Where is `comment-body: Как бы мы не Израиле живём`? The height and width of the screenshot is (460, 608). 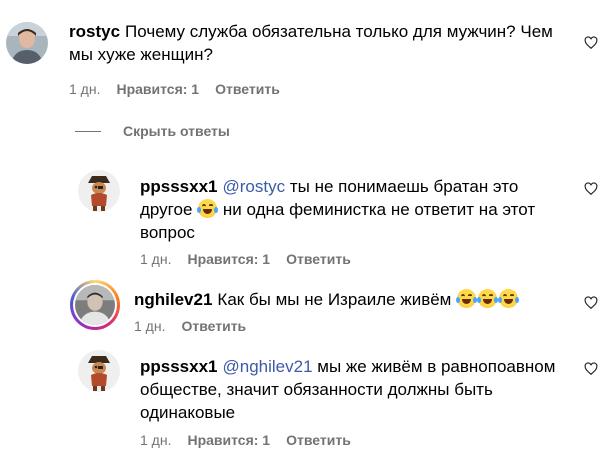
comment-body: Как бы мы не Израиле живём is located at coordinates (334, 299).